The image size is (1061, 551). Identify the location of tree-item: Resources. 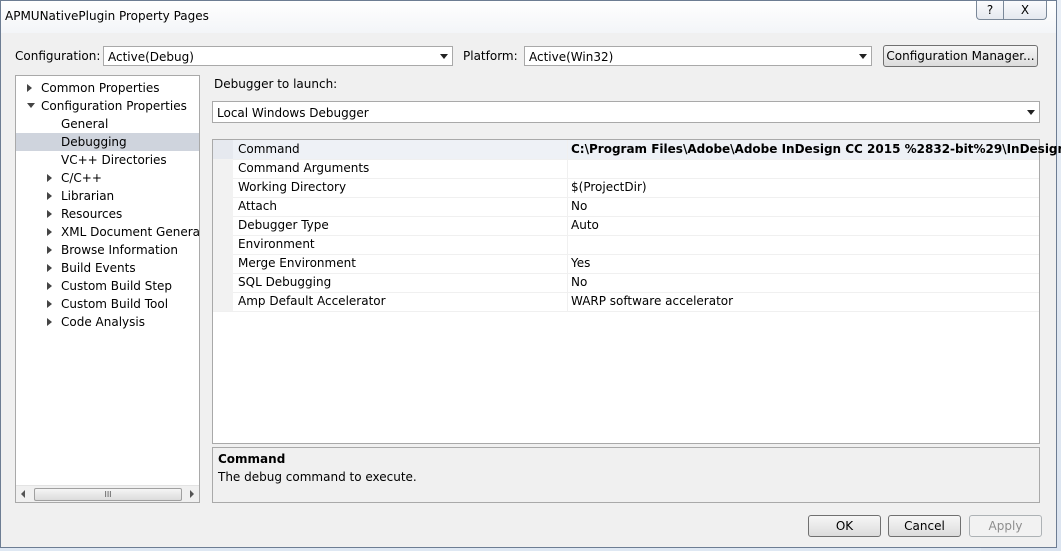
(107, 214).